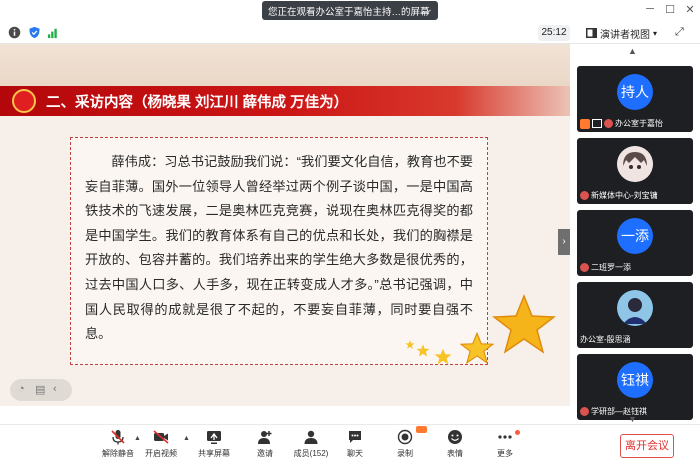  I want to click on chevron-down-icon: ▾, so click(655, 33).